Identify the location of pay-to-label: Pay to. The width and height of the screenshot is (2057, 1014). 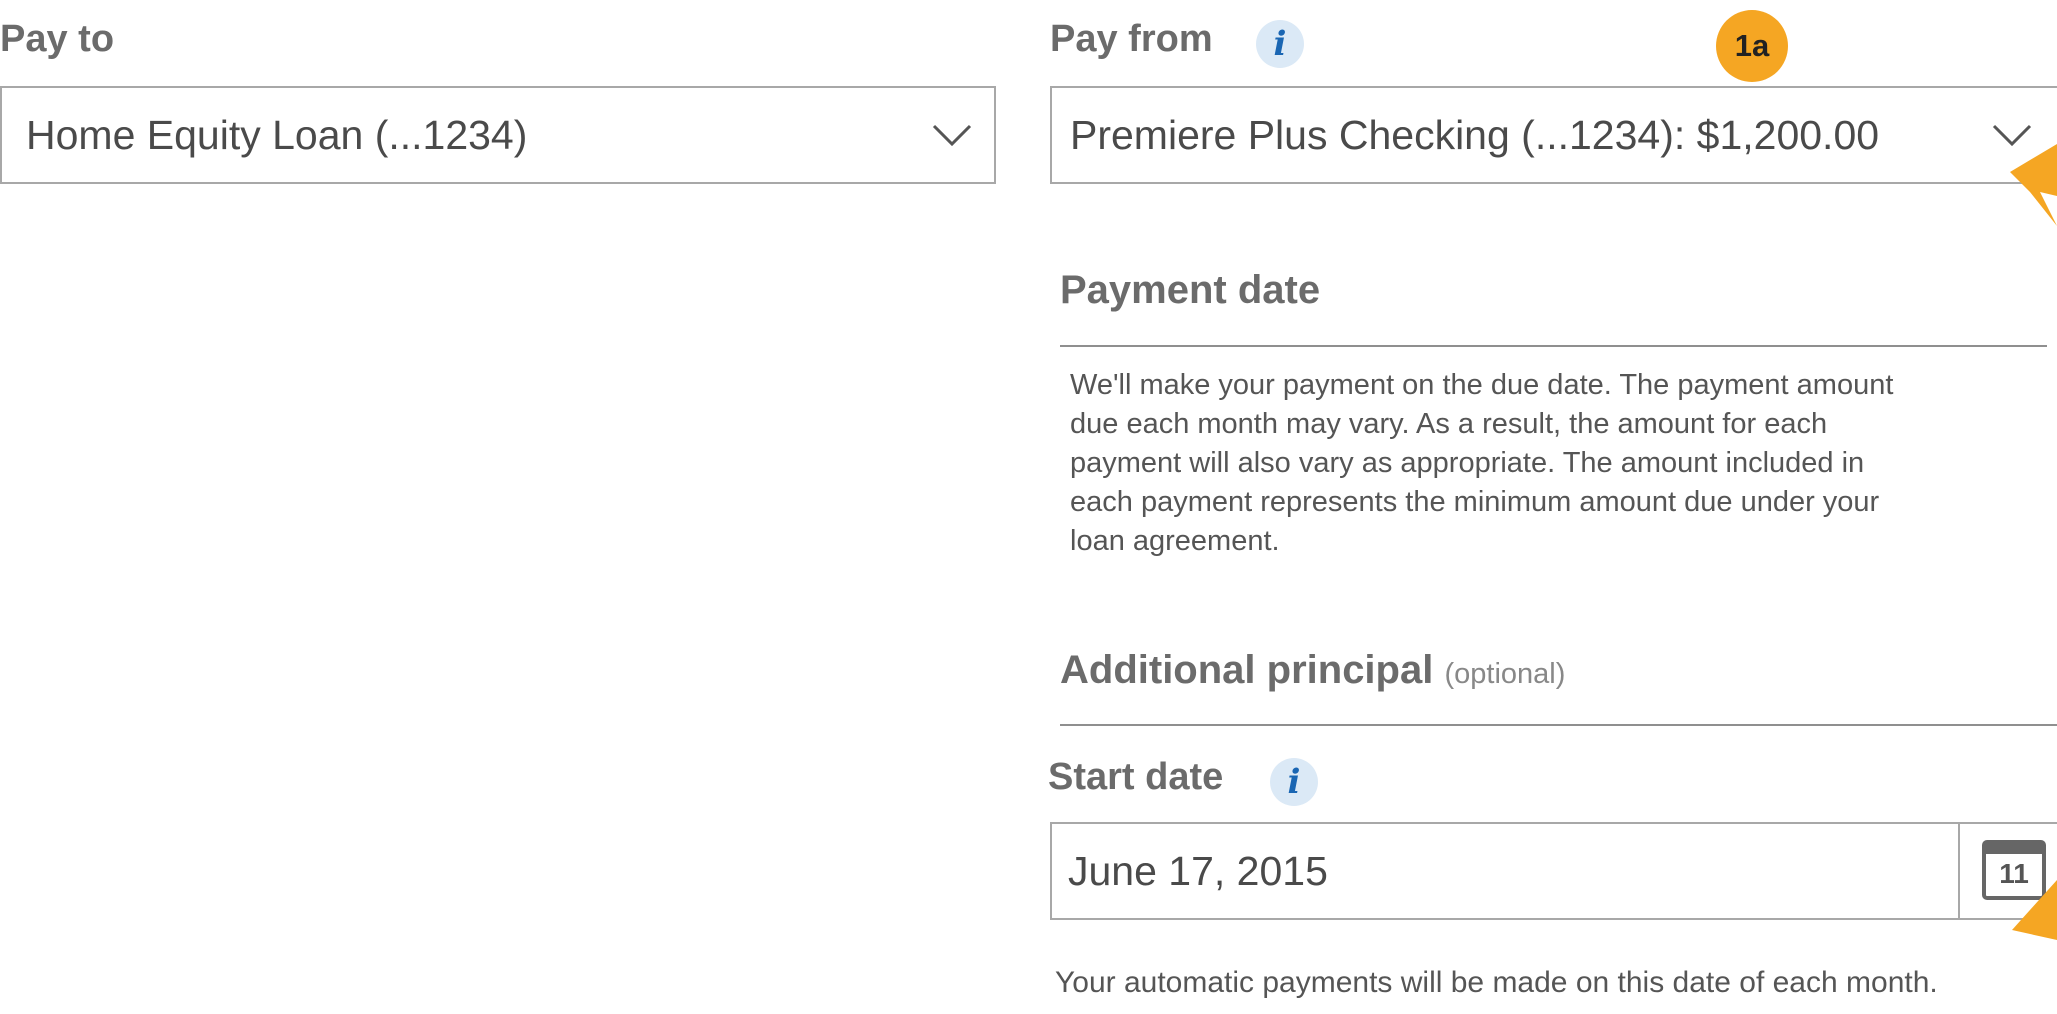
(57, 39).